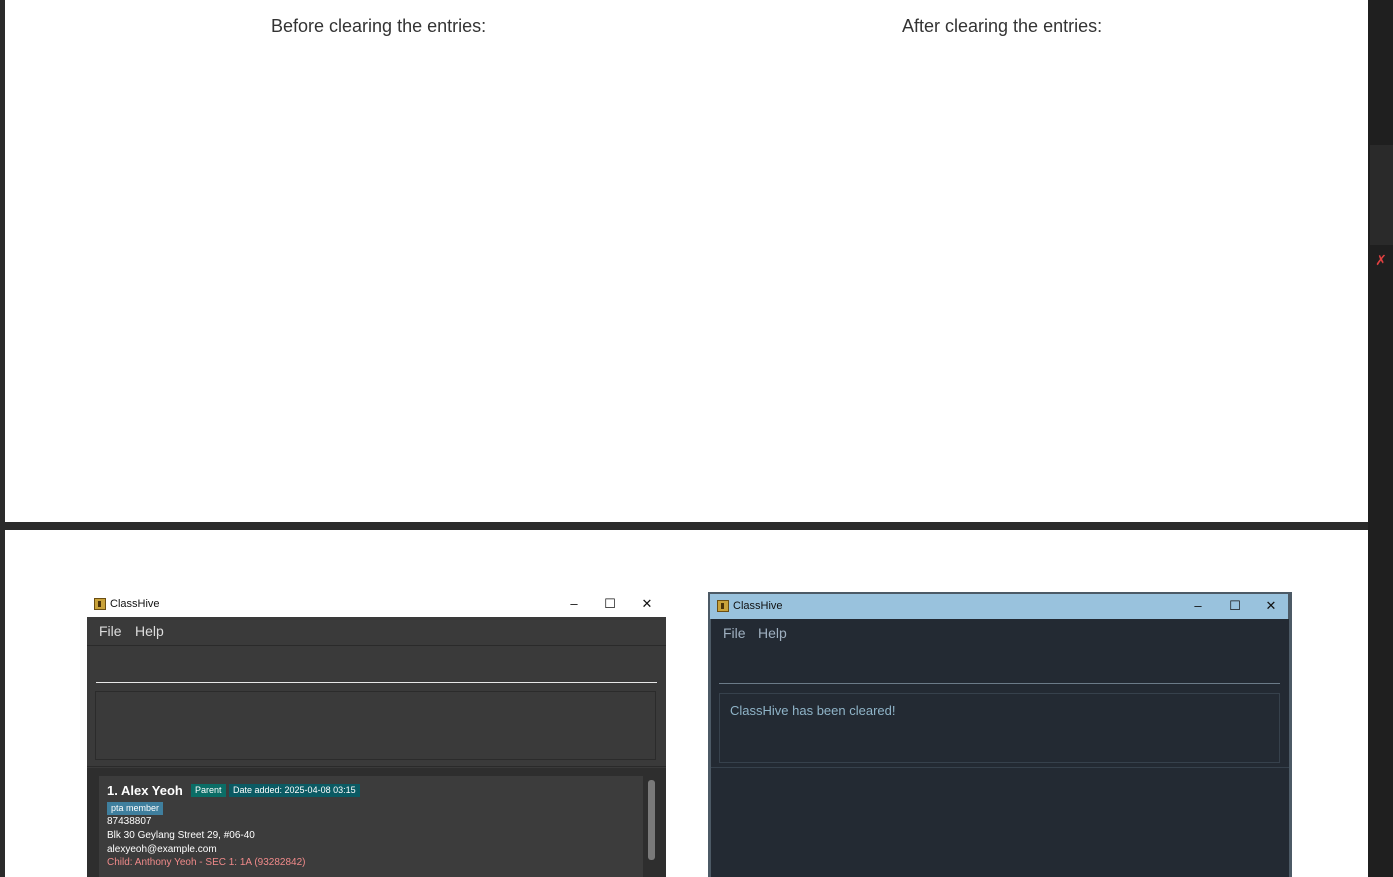 This screenshot has width=1393, height=877. What do you see at coordinates (375, 725) in the screenshot?
I see `result-display` at bounding box center [375, 725].